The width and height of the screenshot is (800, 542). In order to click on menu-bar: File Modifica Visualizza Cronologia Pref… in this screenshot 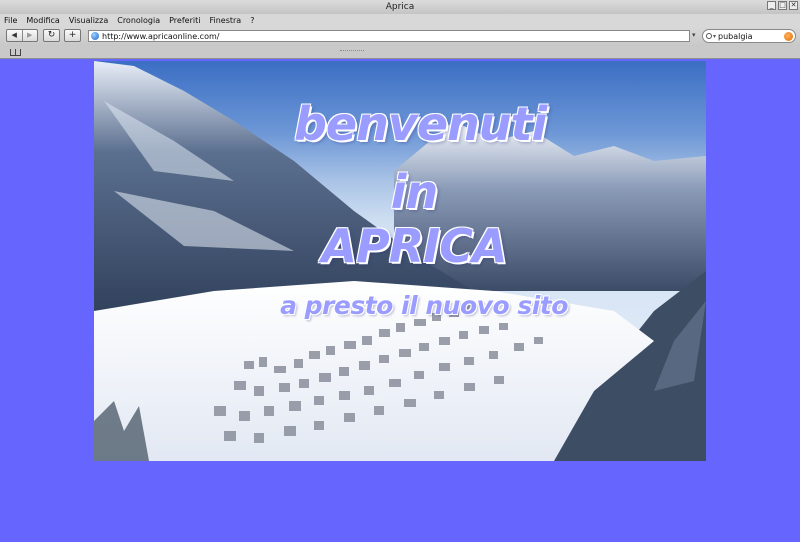, I will do `click(400, 20)`.